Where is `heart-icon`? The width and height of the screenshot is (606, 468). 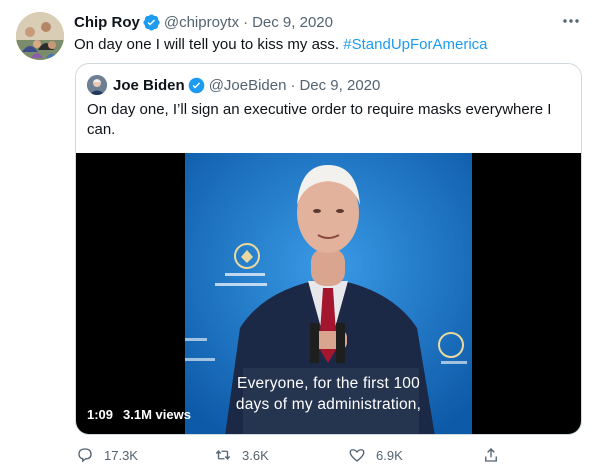 heart-icon is located at coordinates (357, 455).